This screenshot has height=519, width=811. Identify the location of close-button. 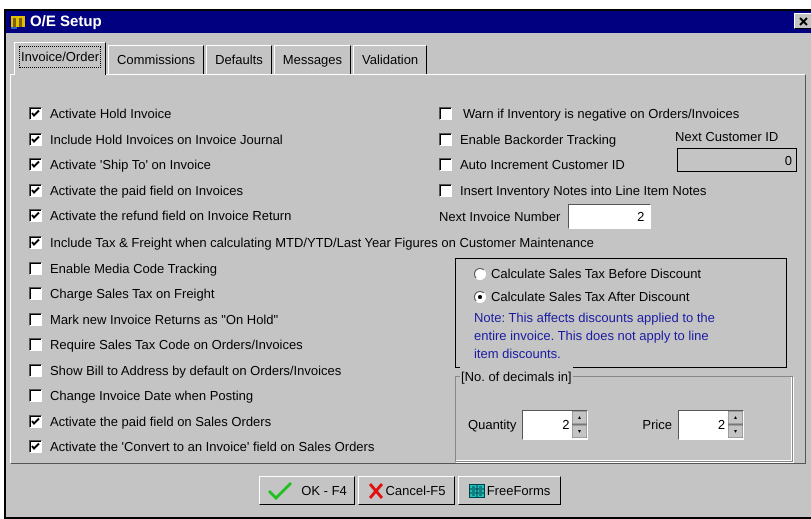
(802, 21).